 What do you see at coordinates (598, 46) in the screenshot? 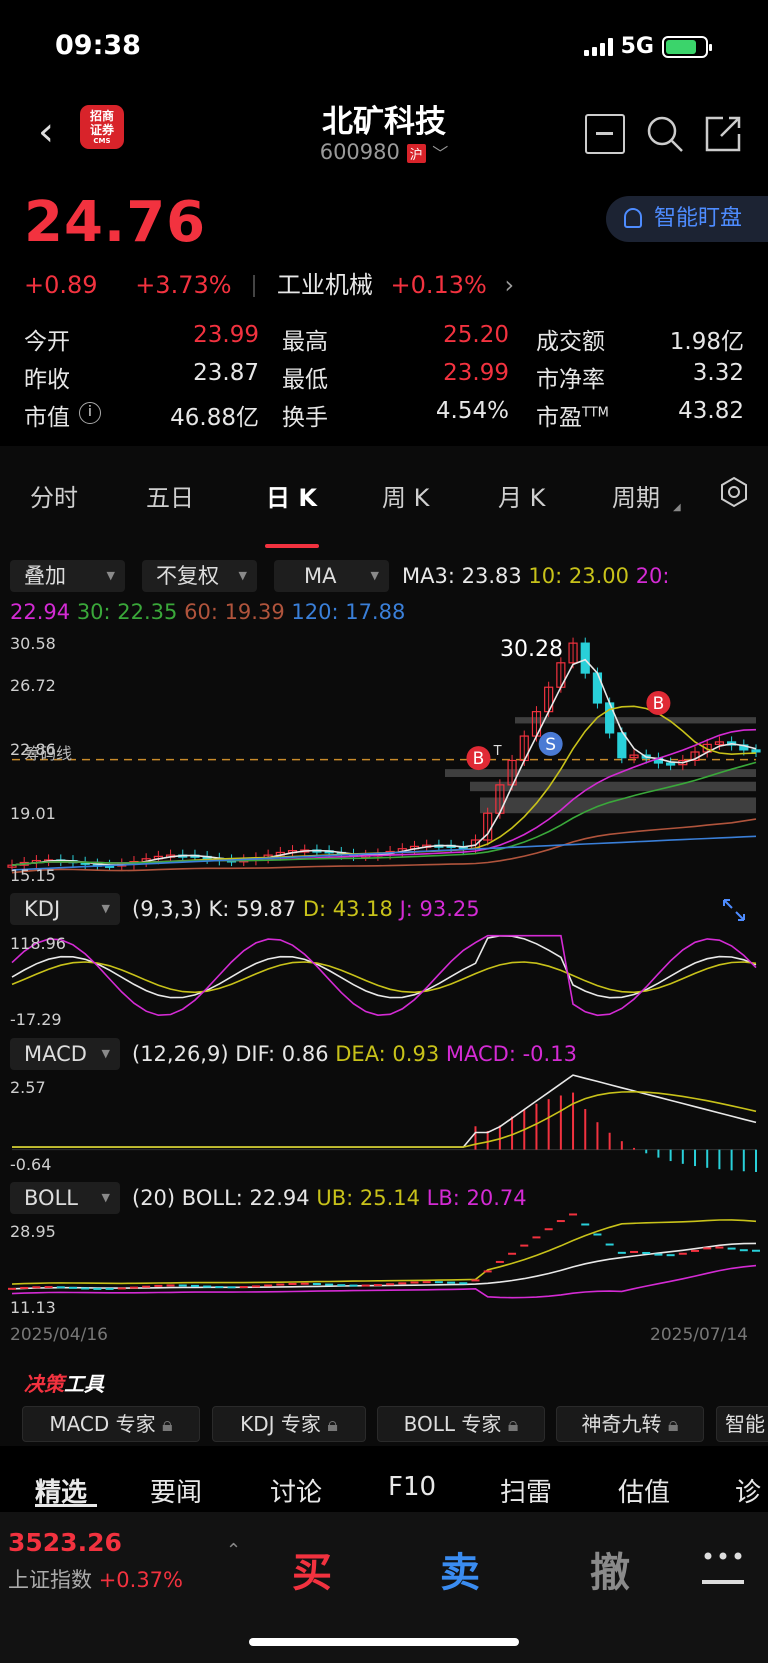
I see `signal-icon` at bounding box center [598, 46].